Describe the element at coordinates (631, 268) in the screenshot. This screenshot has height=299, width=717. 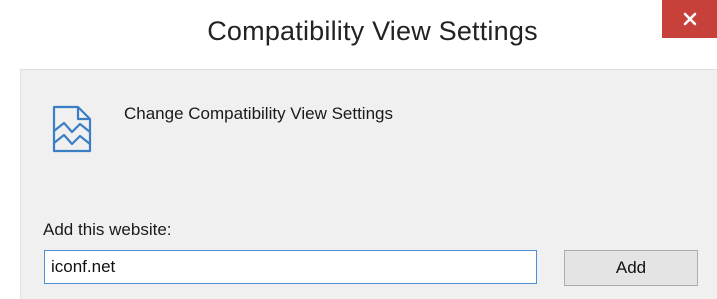
I see `add-button: Add` at that location.